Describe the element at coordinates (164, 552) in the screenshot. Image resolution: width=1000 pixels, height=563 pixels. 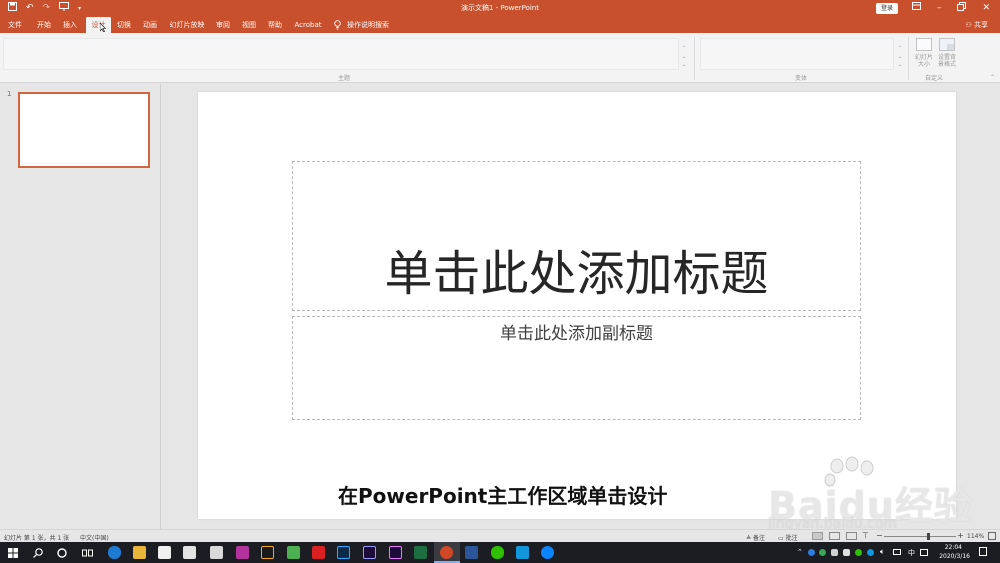
I see `store-icon` at that location.